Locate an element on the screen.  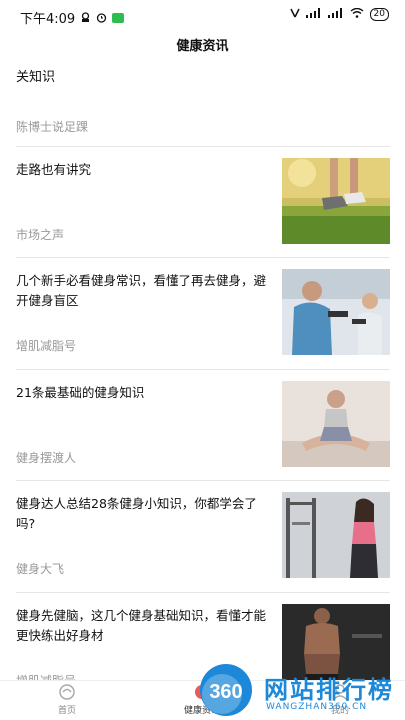
privacy-icon is located at coordinates (85, 17).